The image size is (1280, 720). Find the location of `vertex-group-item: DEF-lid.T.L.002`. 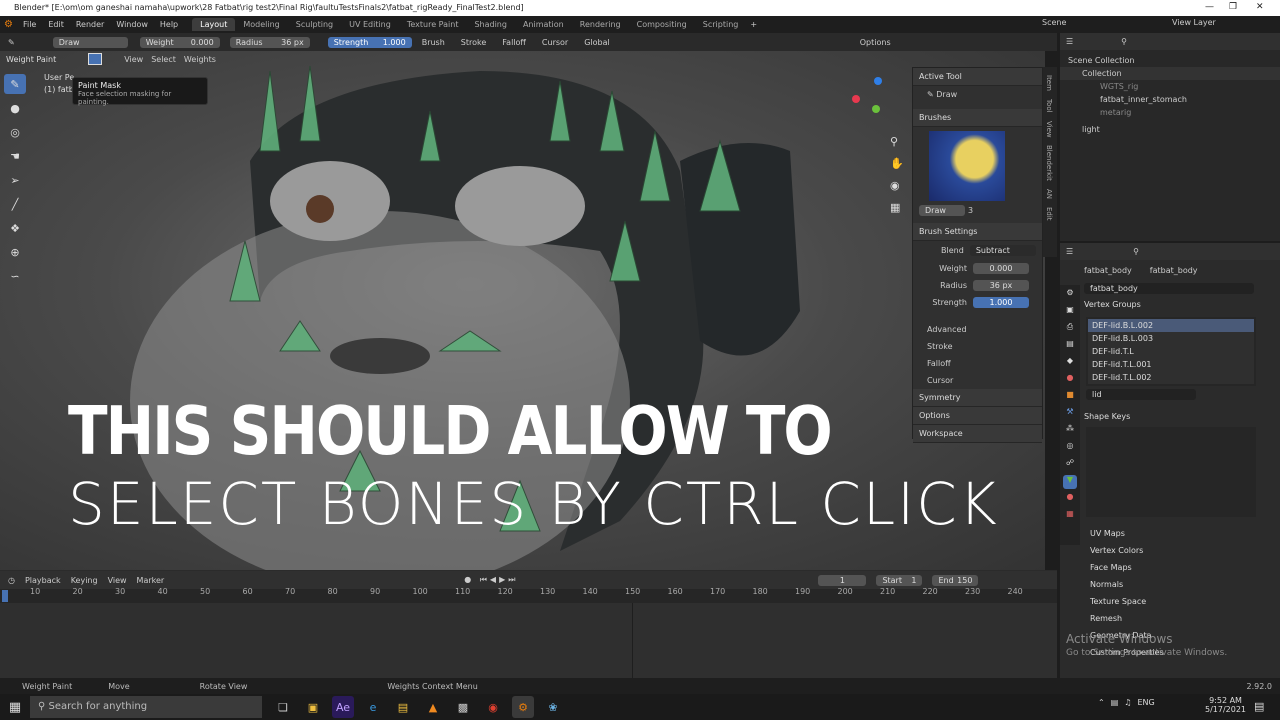

vertex-group-item: DEF-lid.T.L.002 is located at coordinates (1171, 377).